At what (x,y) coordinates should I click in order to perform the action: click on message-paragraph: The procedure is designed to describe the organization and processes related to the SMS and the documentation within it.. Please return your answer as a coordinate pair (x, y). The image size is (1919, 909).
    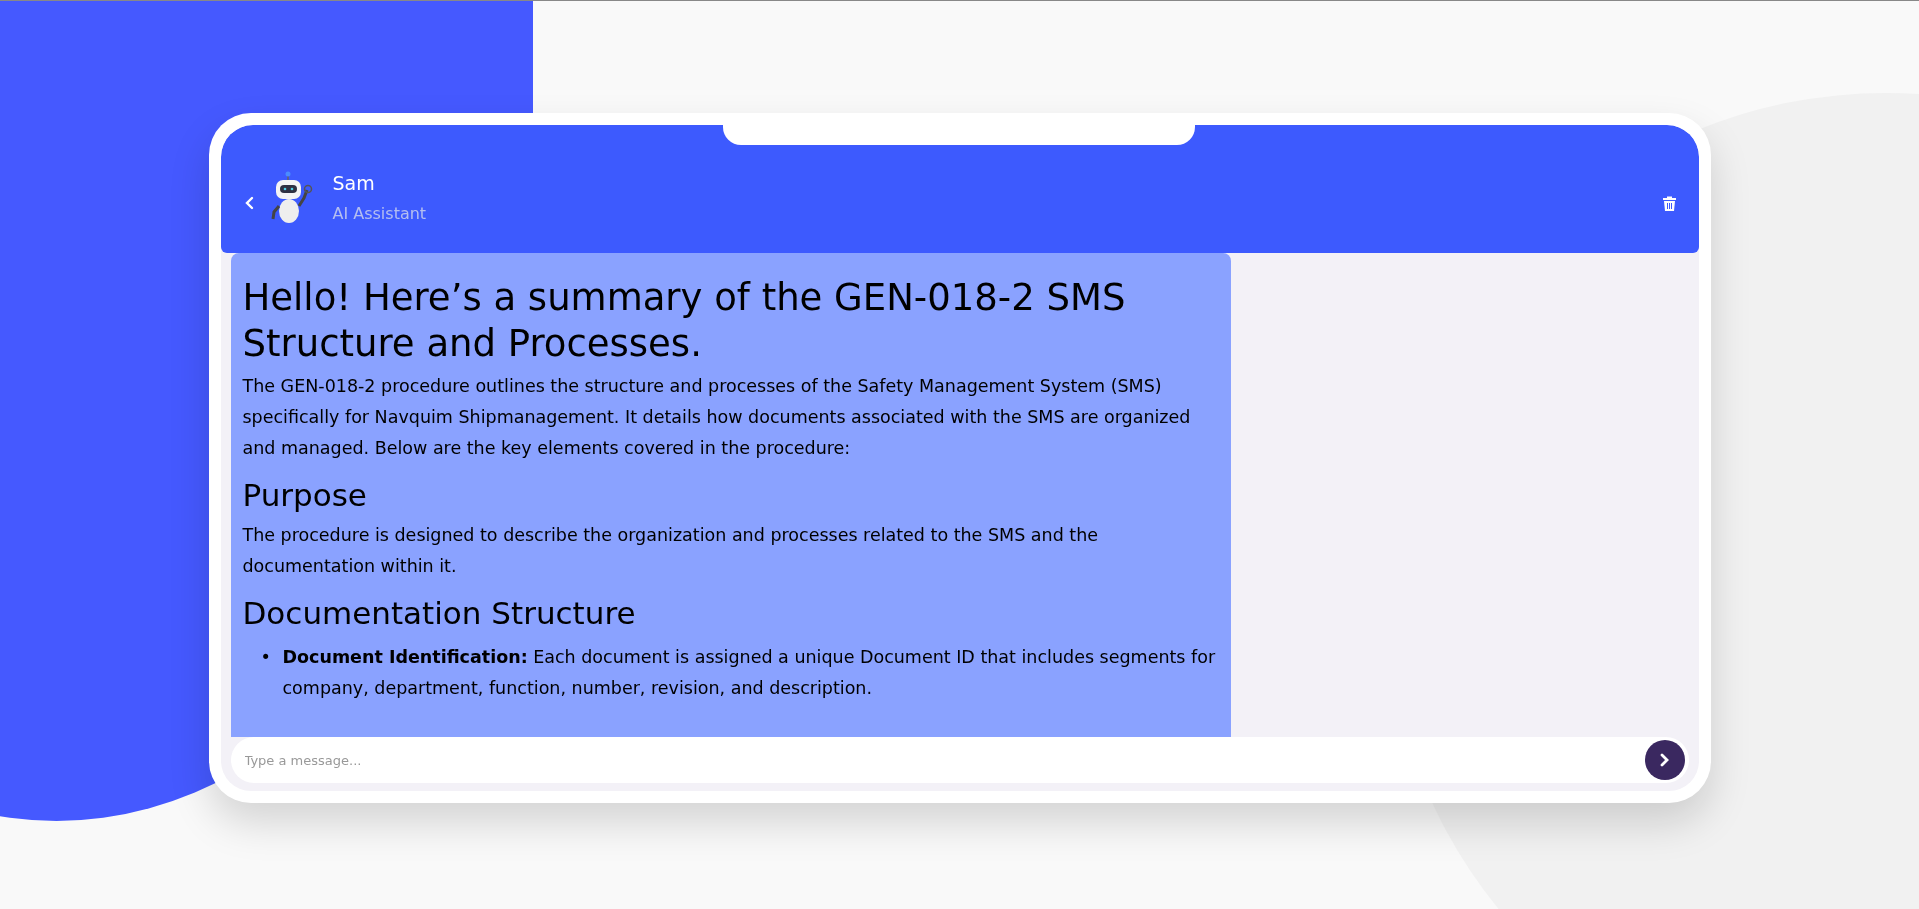
    Looking at the image, I should click on (671, 551).